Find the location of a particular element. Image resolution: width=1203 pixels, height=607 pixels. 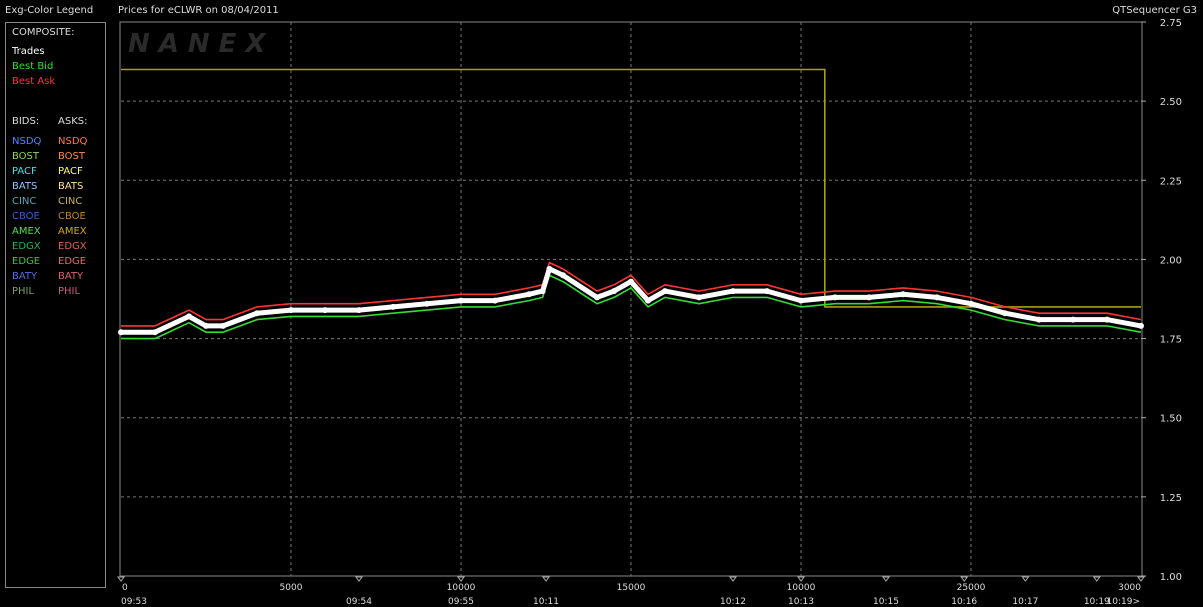

x-seq-tick-label: 3000 is located at coordinates (1129, 588).